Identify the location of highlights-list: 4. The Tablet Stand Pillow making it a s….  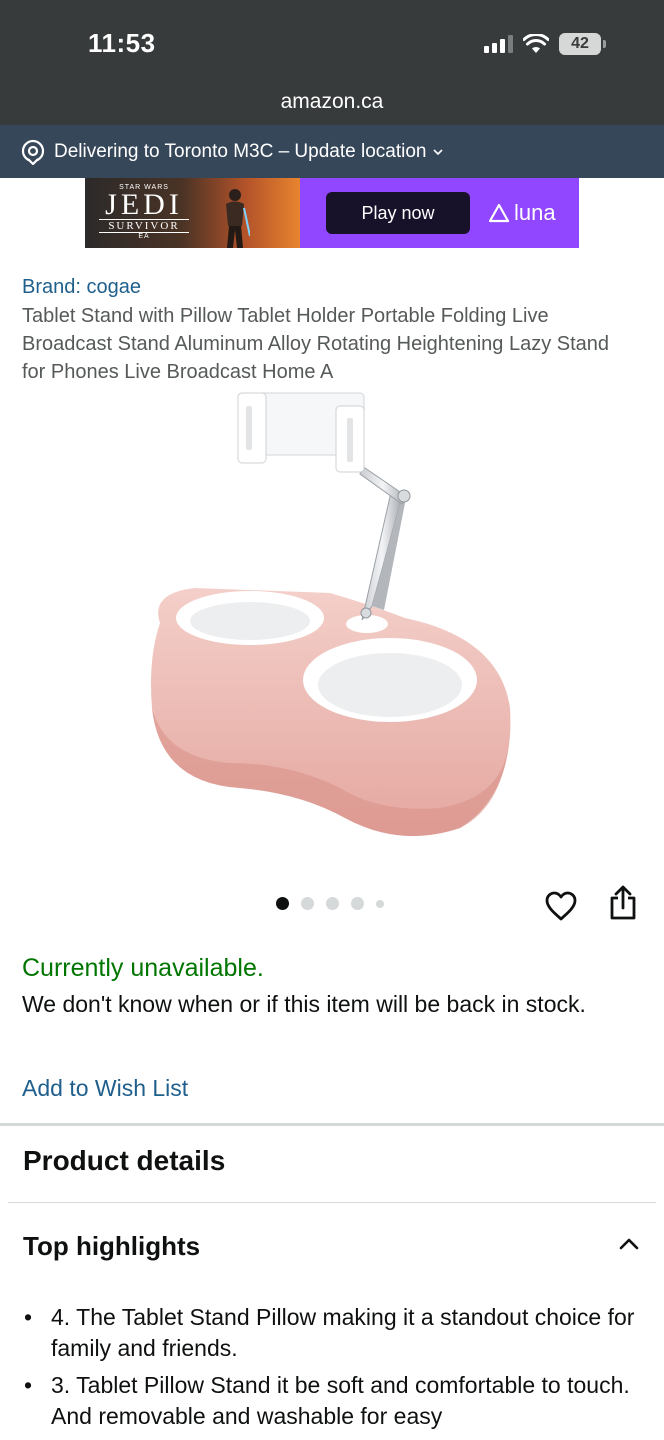
(332, 1370).